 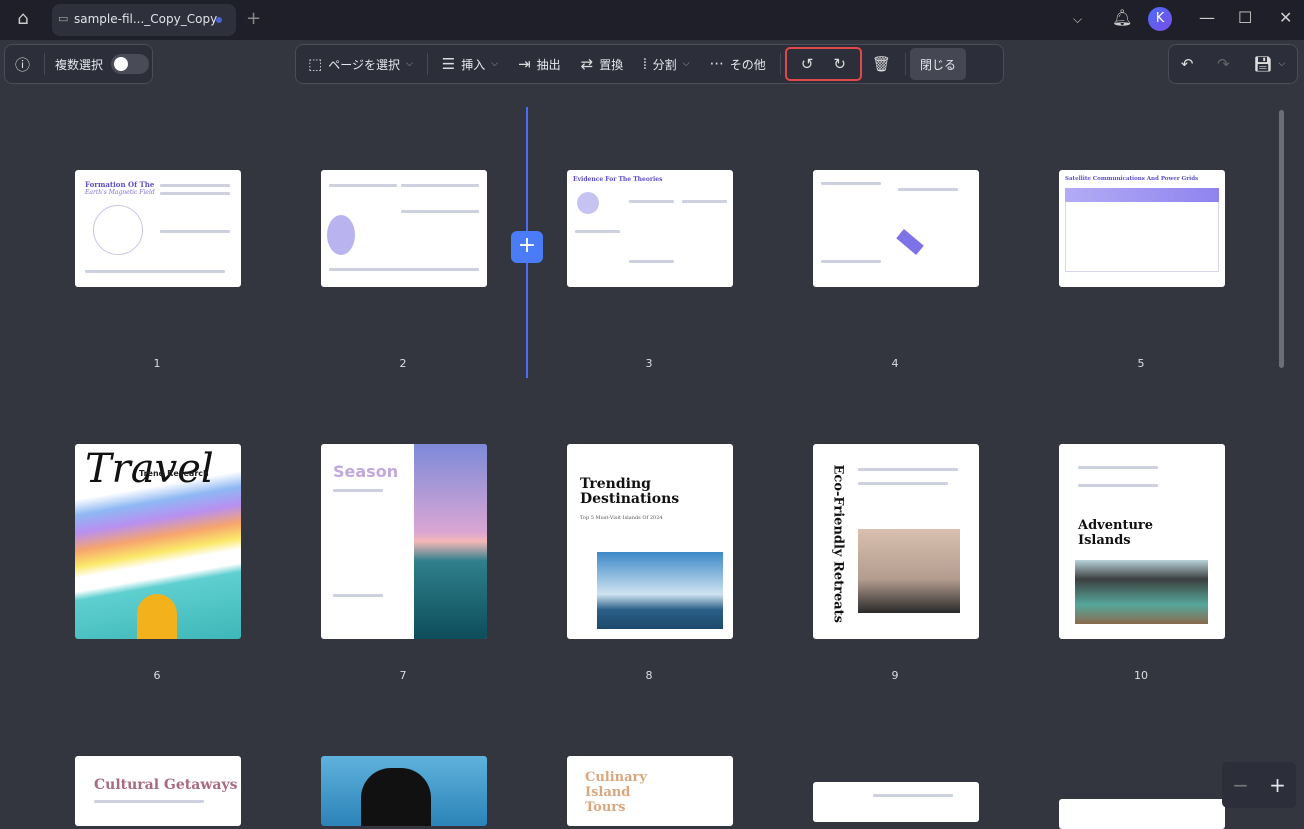 I want to click on more-label: その他, so click(x=747, y=64).